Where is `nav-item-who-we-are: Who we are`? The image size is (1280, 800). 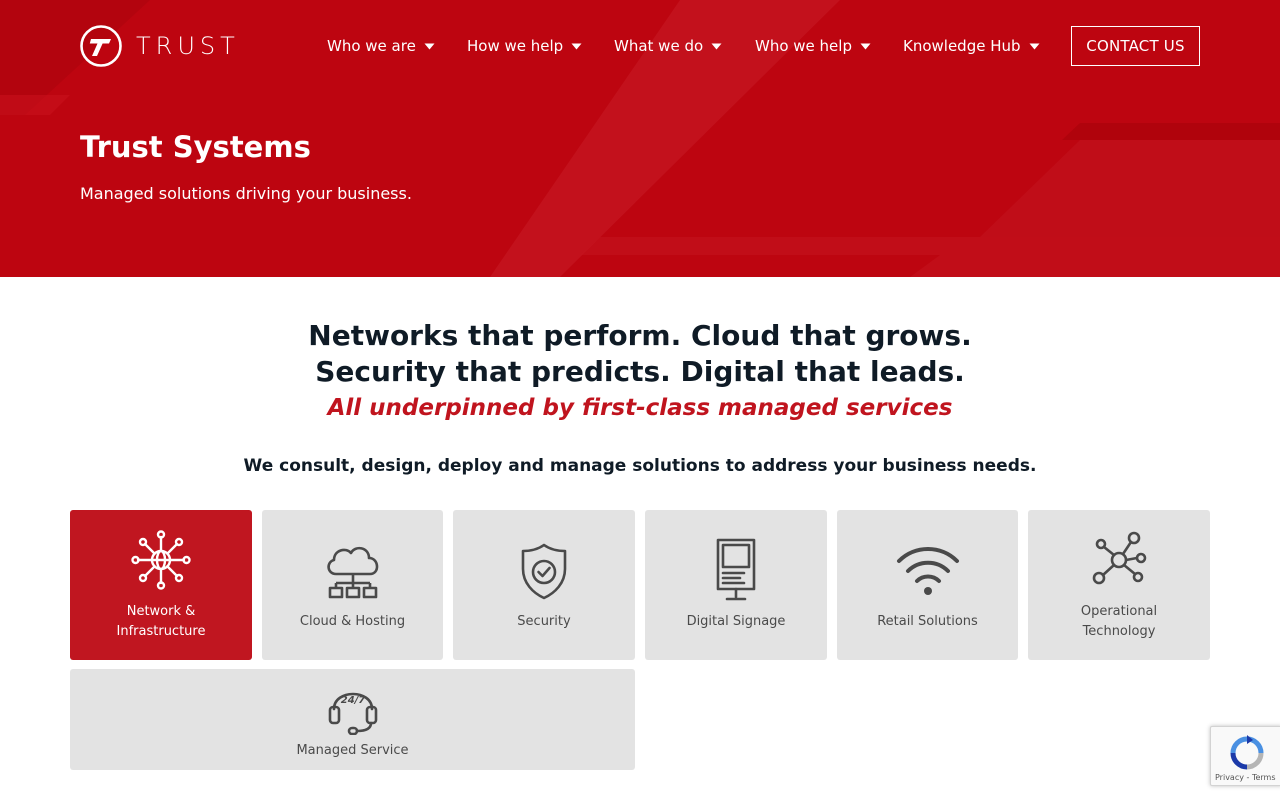
nav-item-who-we-are: Who we are is located at coordinates (381, 46).